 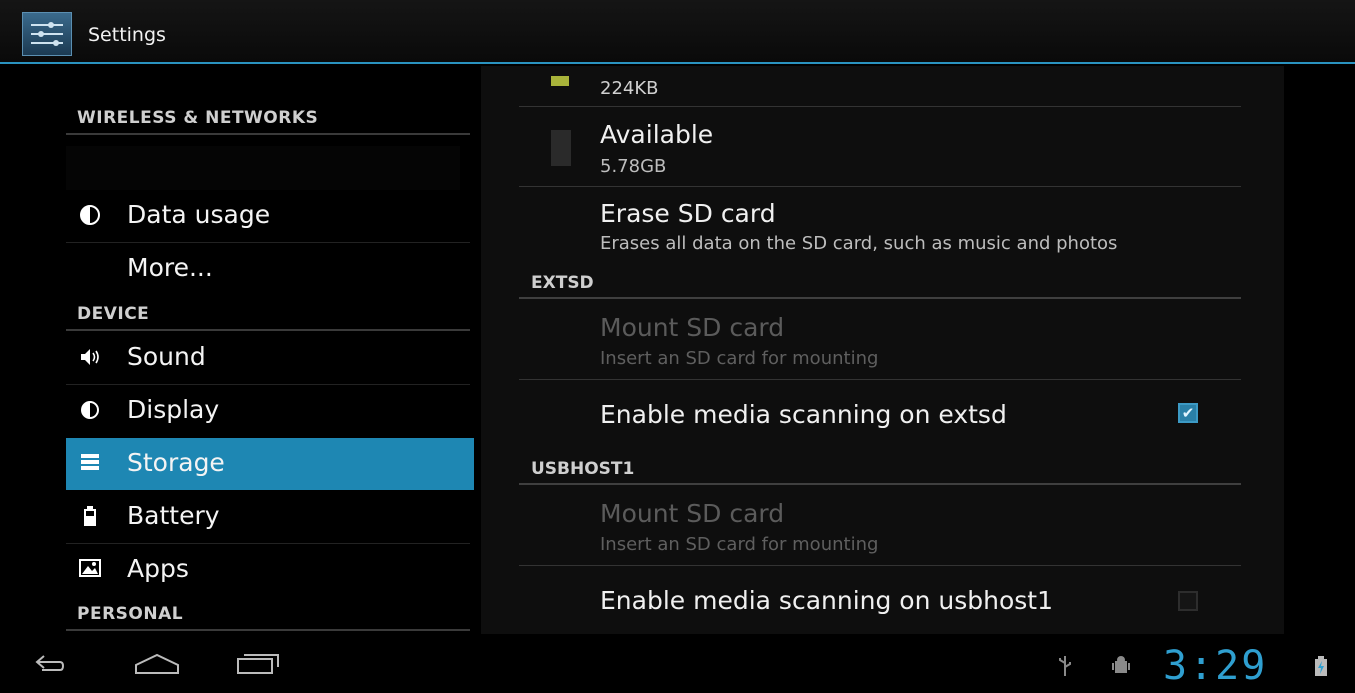 What do you see at coordinates (560, 81) in the screenshot?
I see `misc-color-swatch` at bounding box center [560, 81].